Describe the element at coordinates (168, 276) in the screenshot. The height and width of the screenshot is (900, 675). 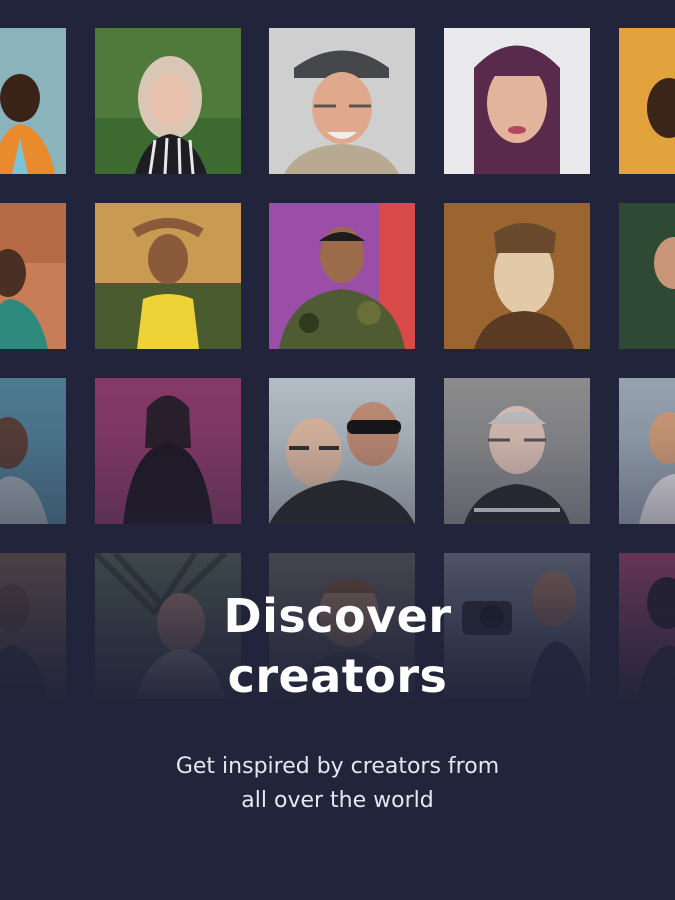
I see `creator-photo-r2c2` at that location.